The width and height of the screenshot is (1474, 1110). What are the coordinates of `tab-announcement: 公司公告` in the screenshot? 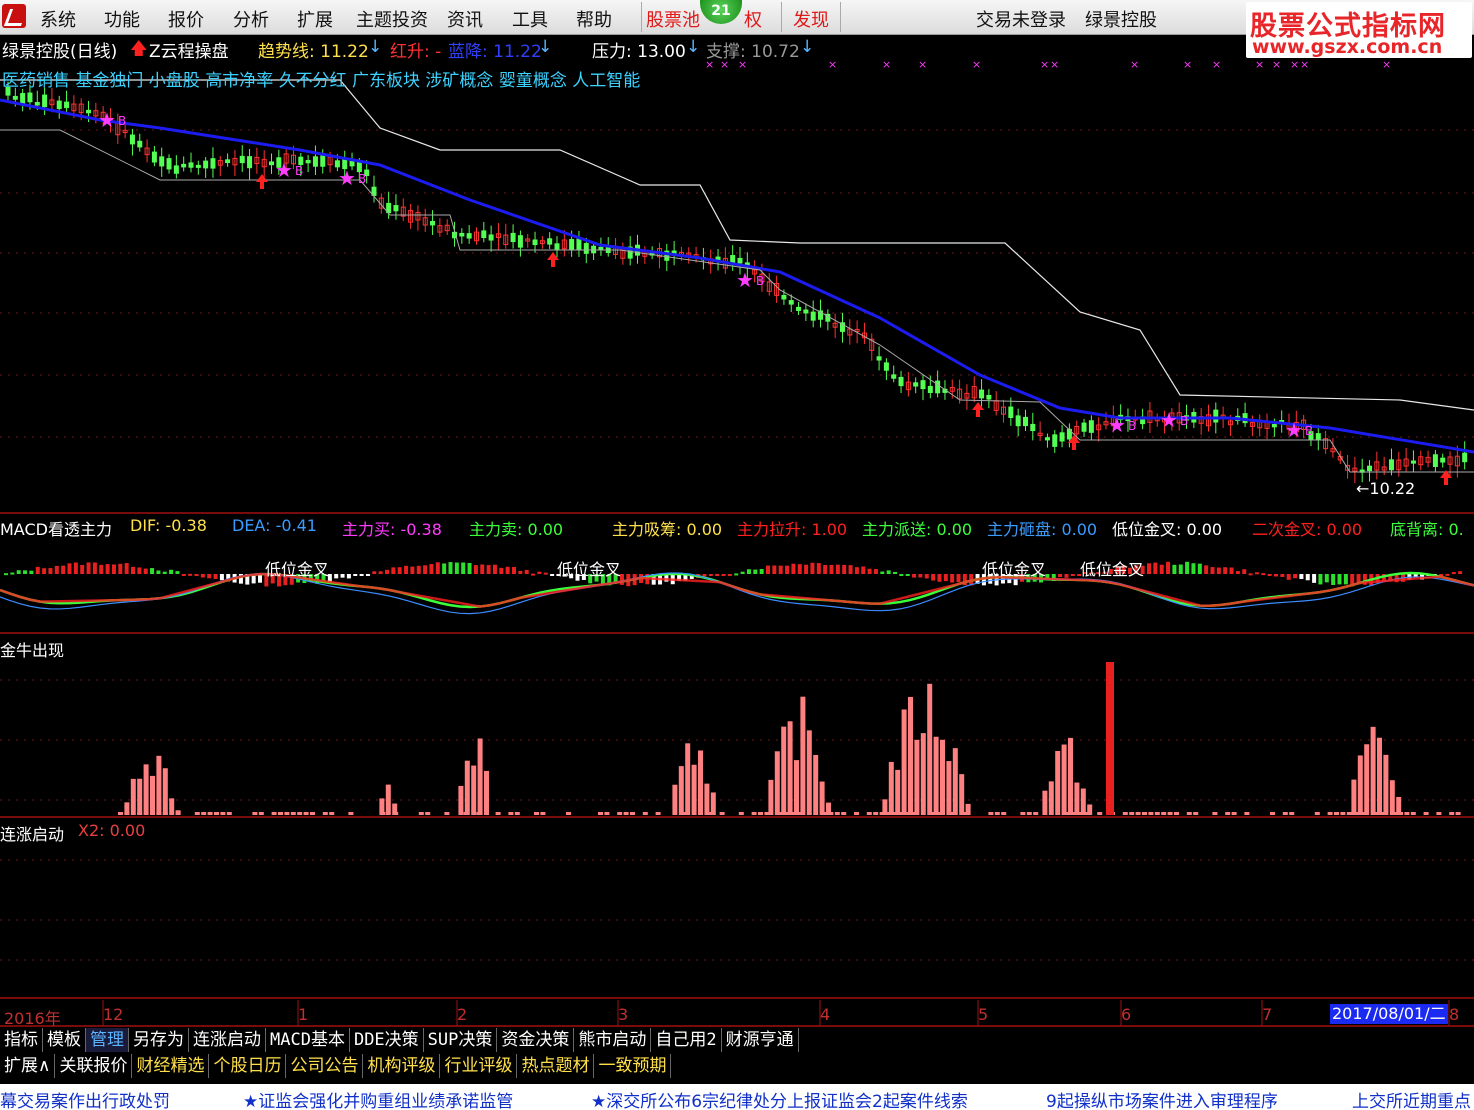 It's located at (325, 1066).